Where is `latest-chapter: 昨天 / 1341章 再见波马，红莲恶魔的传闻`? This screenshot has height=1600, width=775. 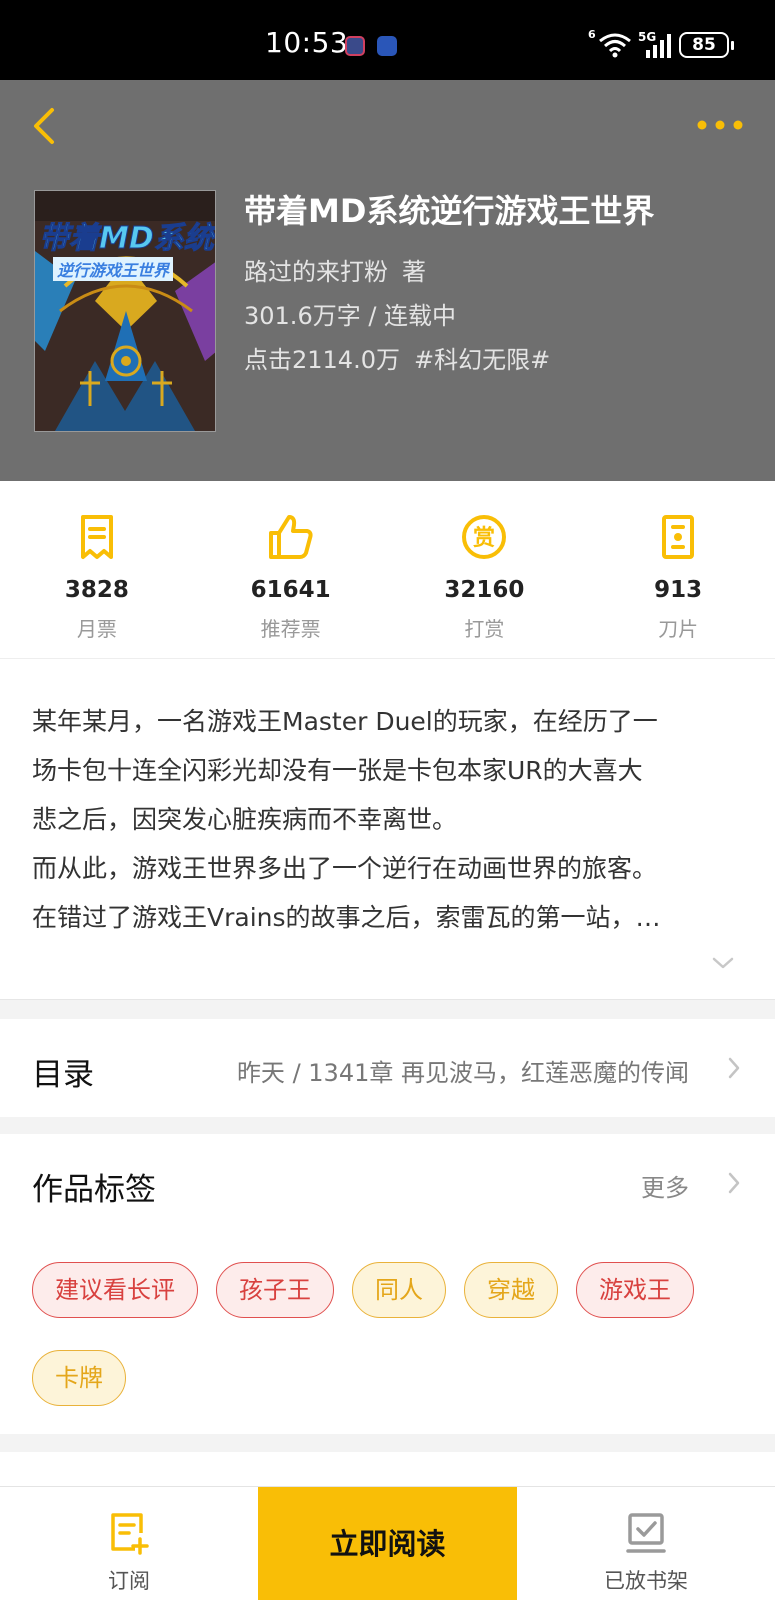
latest-chapter: 昨天 / 1341章 再见波马，红莲恶魔的传闻 is located at coordinates (462, 1073).